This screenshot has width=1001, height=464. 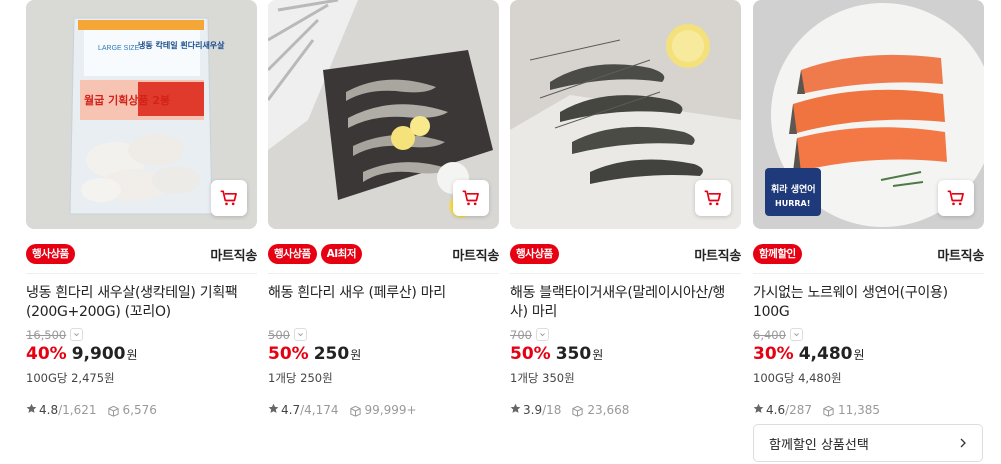 I want to click on unit-price: 100G당 2,475원, so click(x=70, y=378).